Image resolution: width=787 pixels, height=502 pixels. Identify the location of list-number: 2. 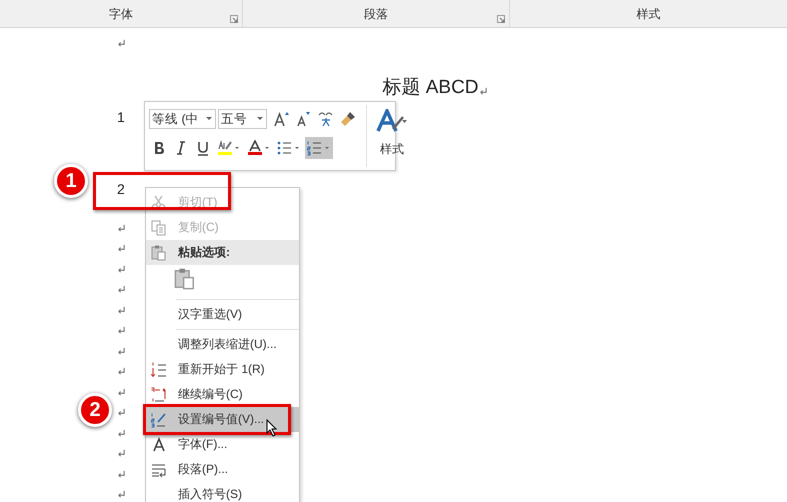
(121, 188).